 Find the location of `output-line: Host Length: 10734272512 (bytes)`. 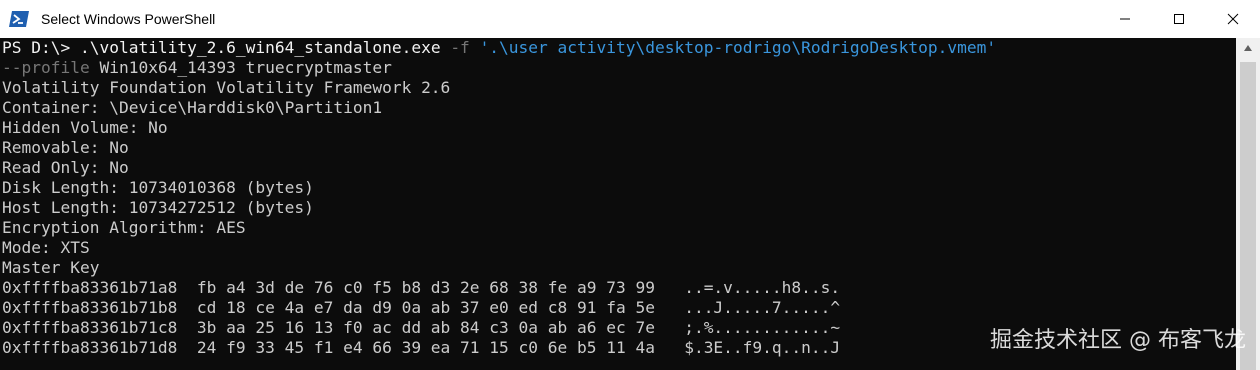

output-line: Host Length: 10734272512 (bytes) is located at coordinates (158, 207).